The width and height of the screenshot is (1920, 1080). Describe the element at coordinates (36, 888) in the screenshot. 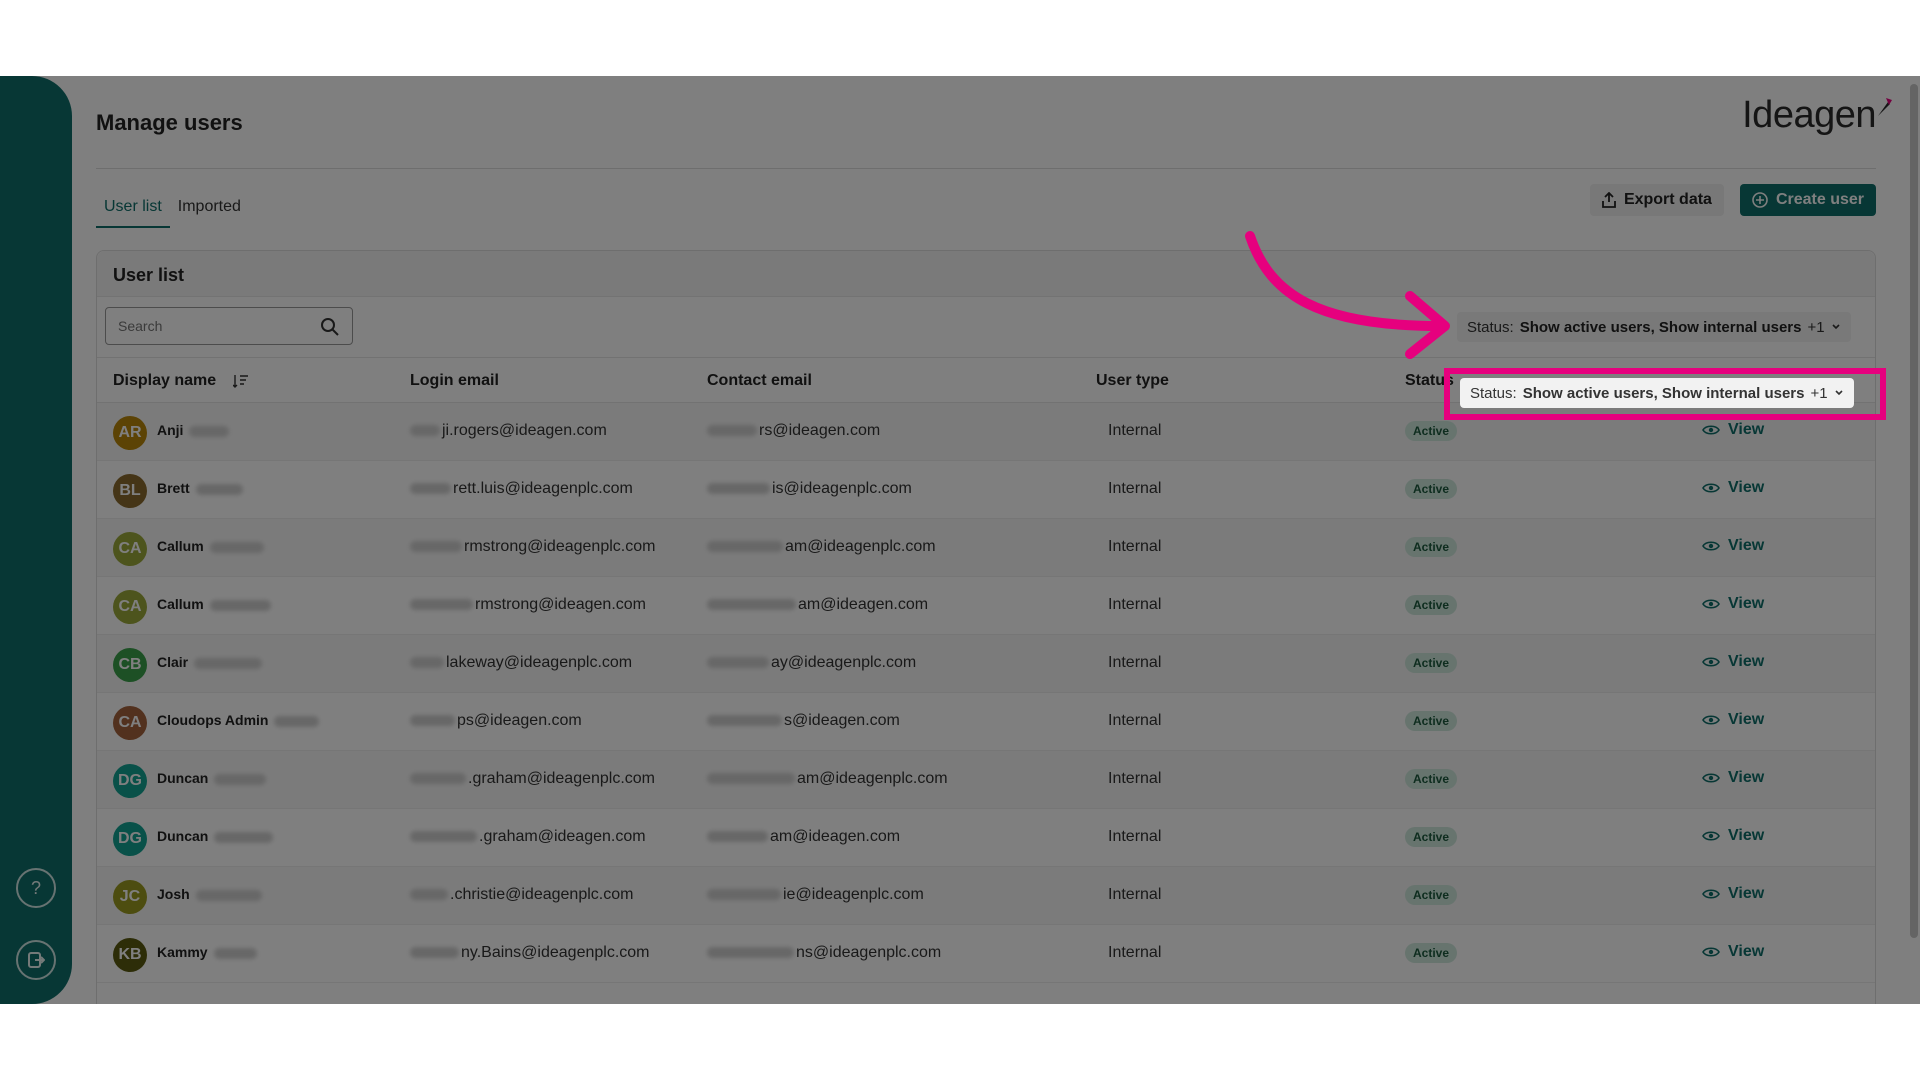

I see `help-icon: ?` at that location.